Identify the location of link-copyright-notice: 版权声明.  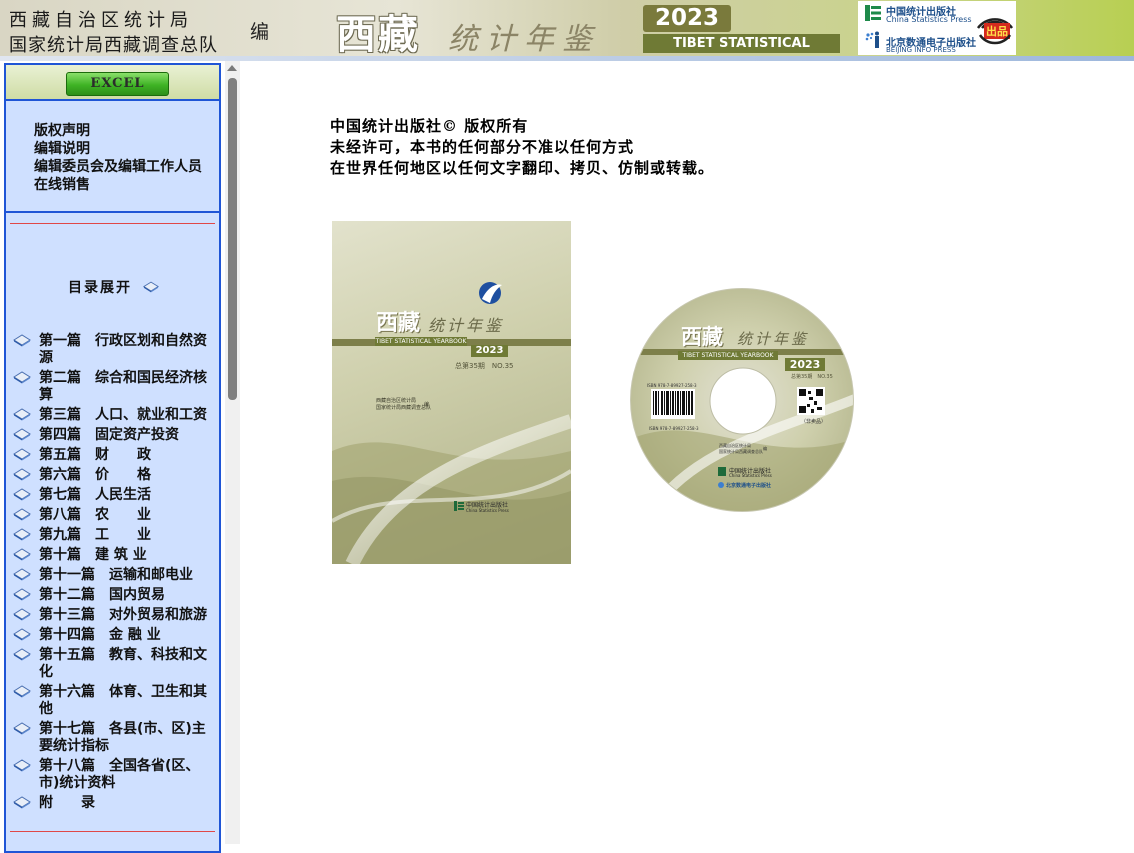
(111, 131).